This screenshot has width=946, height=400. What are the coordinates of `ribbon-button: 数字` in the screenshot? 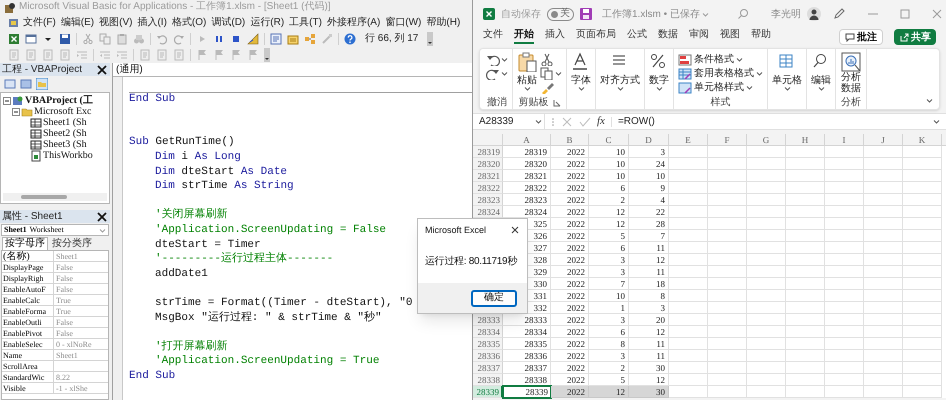 It's located at (659, 71).